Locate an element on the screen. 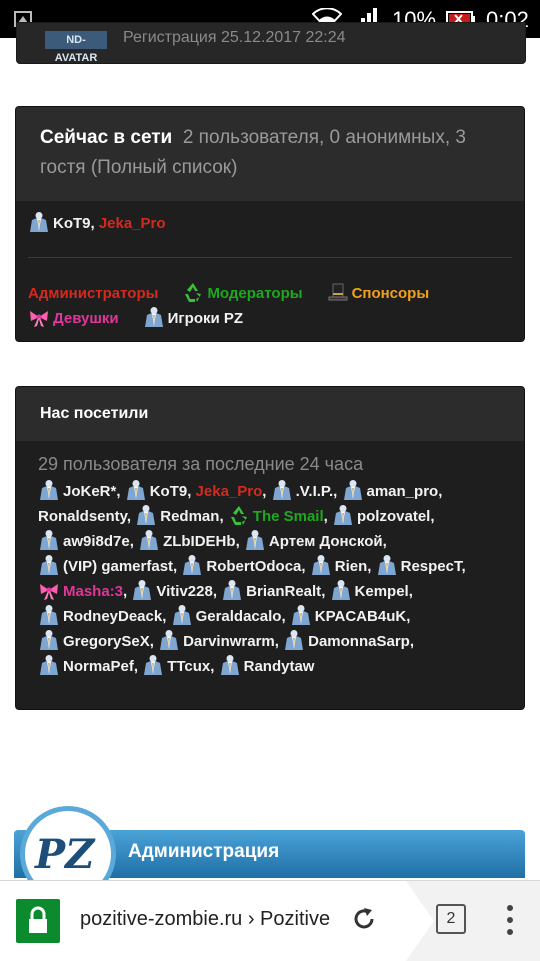 This screenshot has height=961, width=540. user-name: RodneyDeack is located at coordinates (112, 616).